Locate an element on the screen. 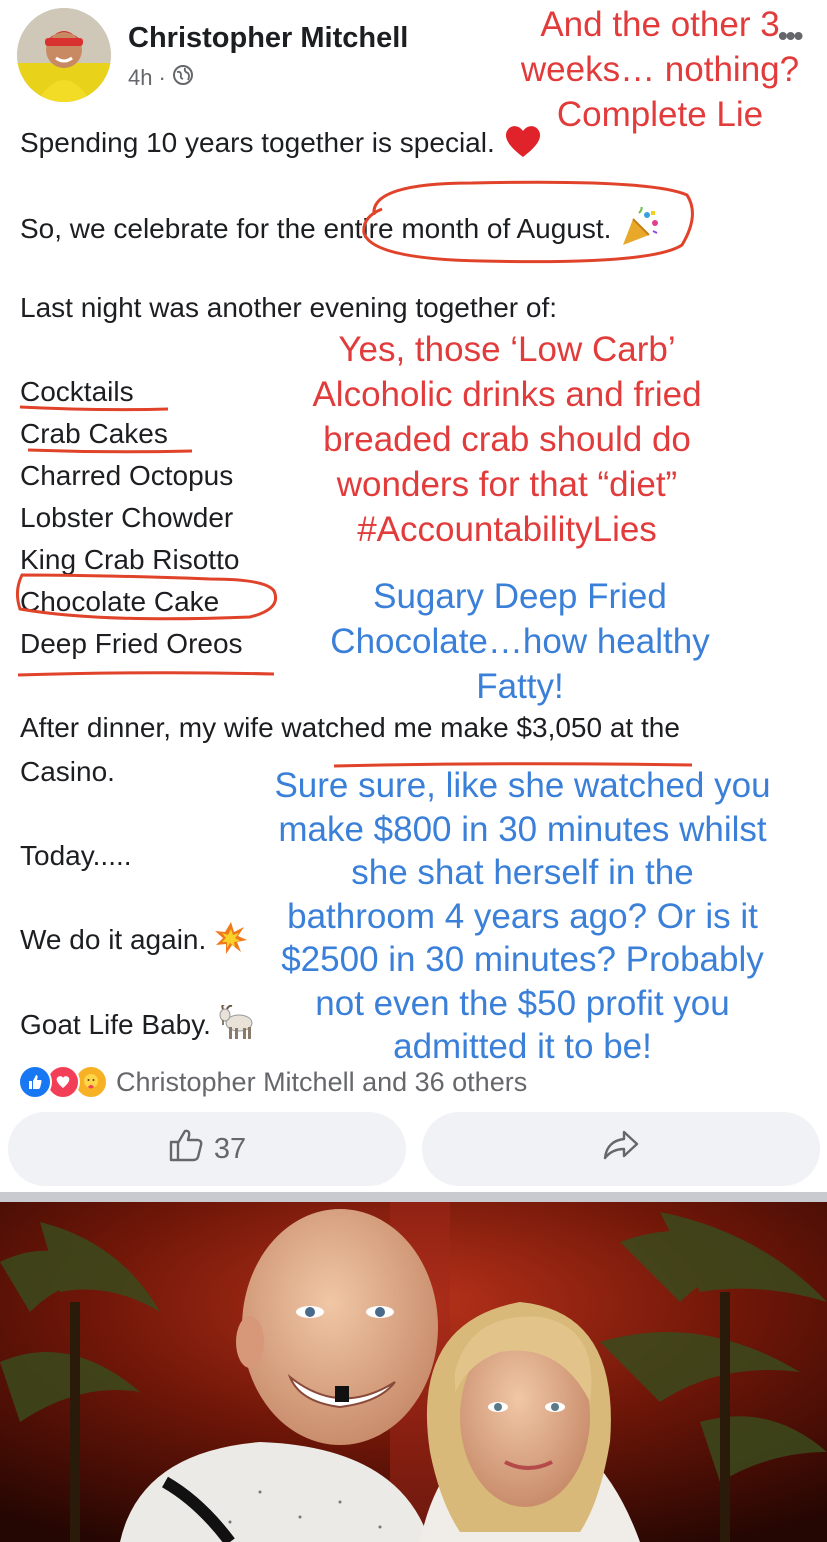 This screenshot has width=827, height=1542. annotation-line: bathroom 4 years ago? Or is it is located at coordinates (522, 916).